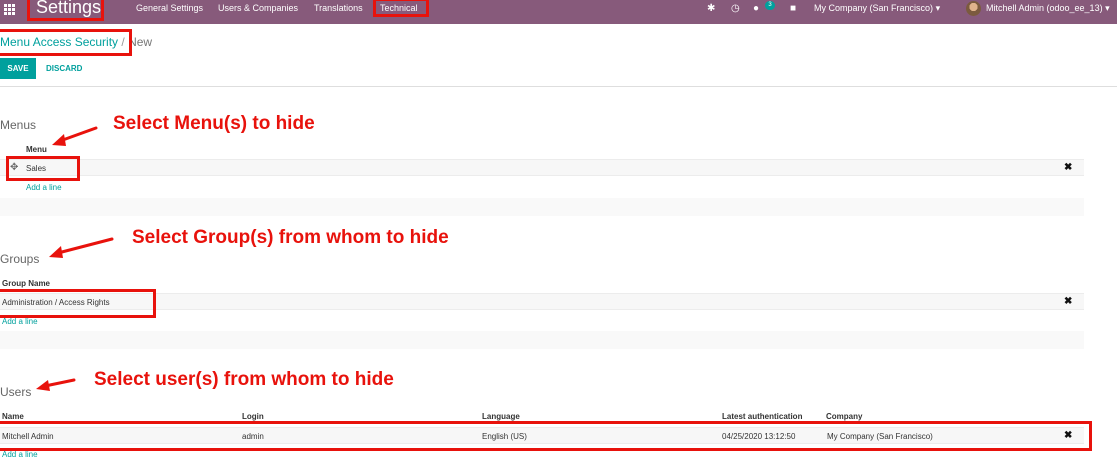 This screenshot has width=1117, height=467. I want to click on annotation-arrows, so click(75, 258).